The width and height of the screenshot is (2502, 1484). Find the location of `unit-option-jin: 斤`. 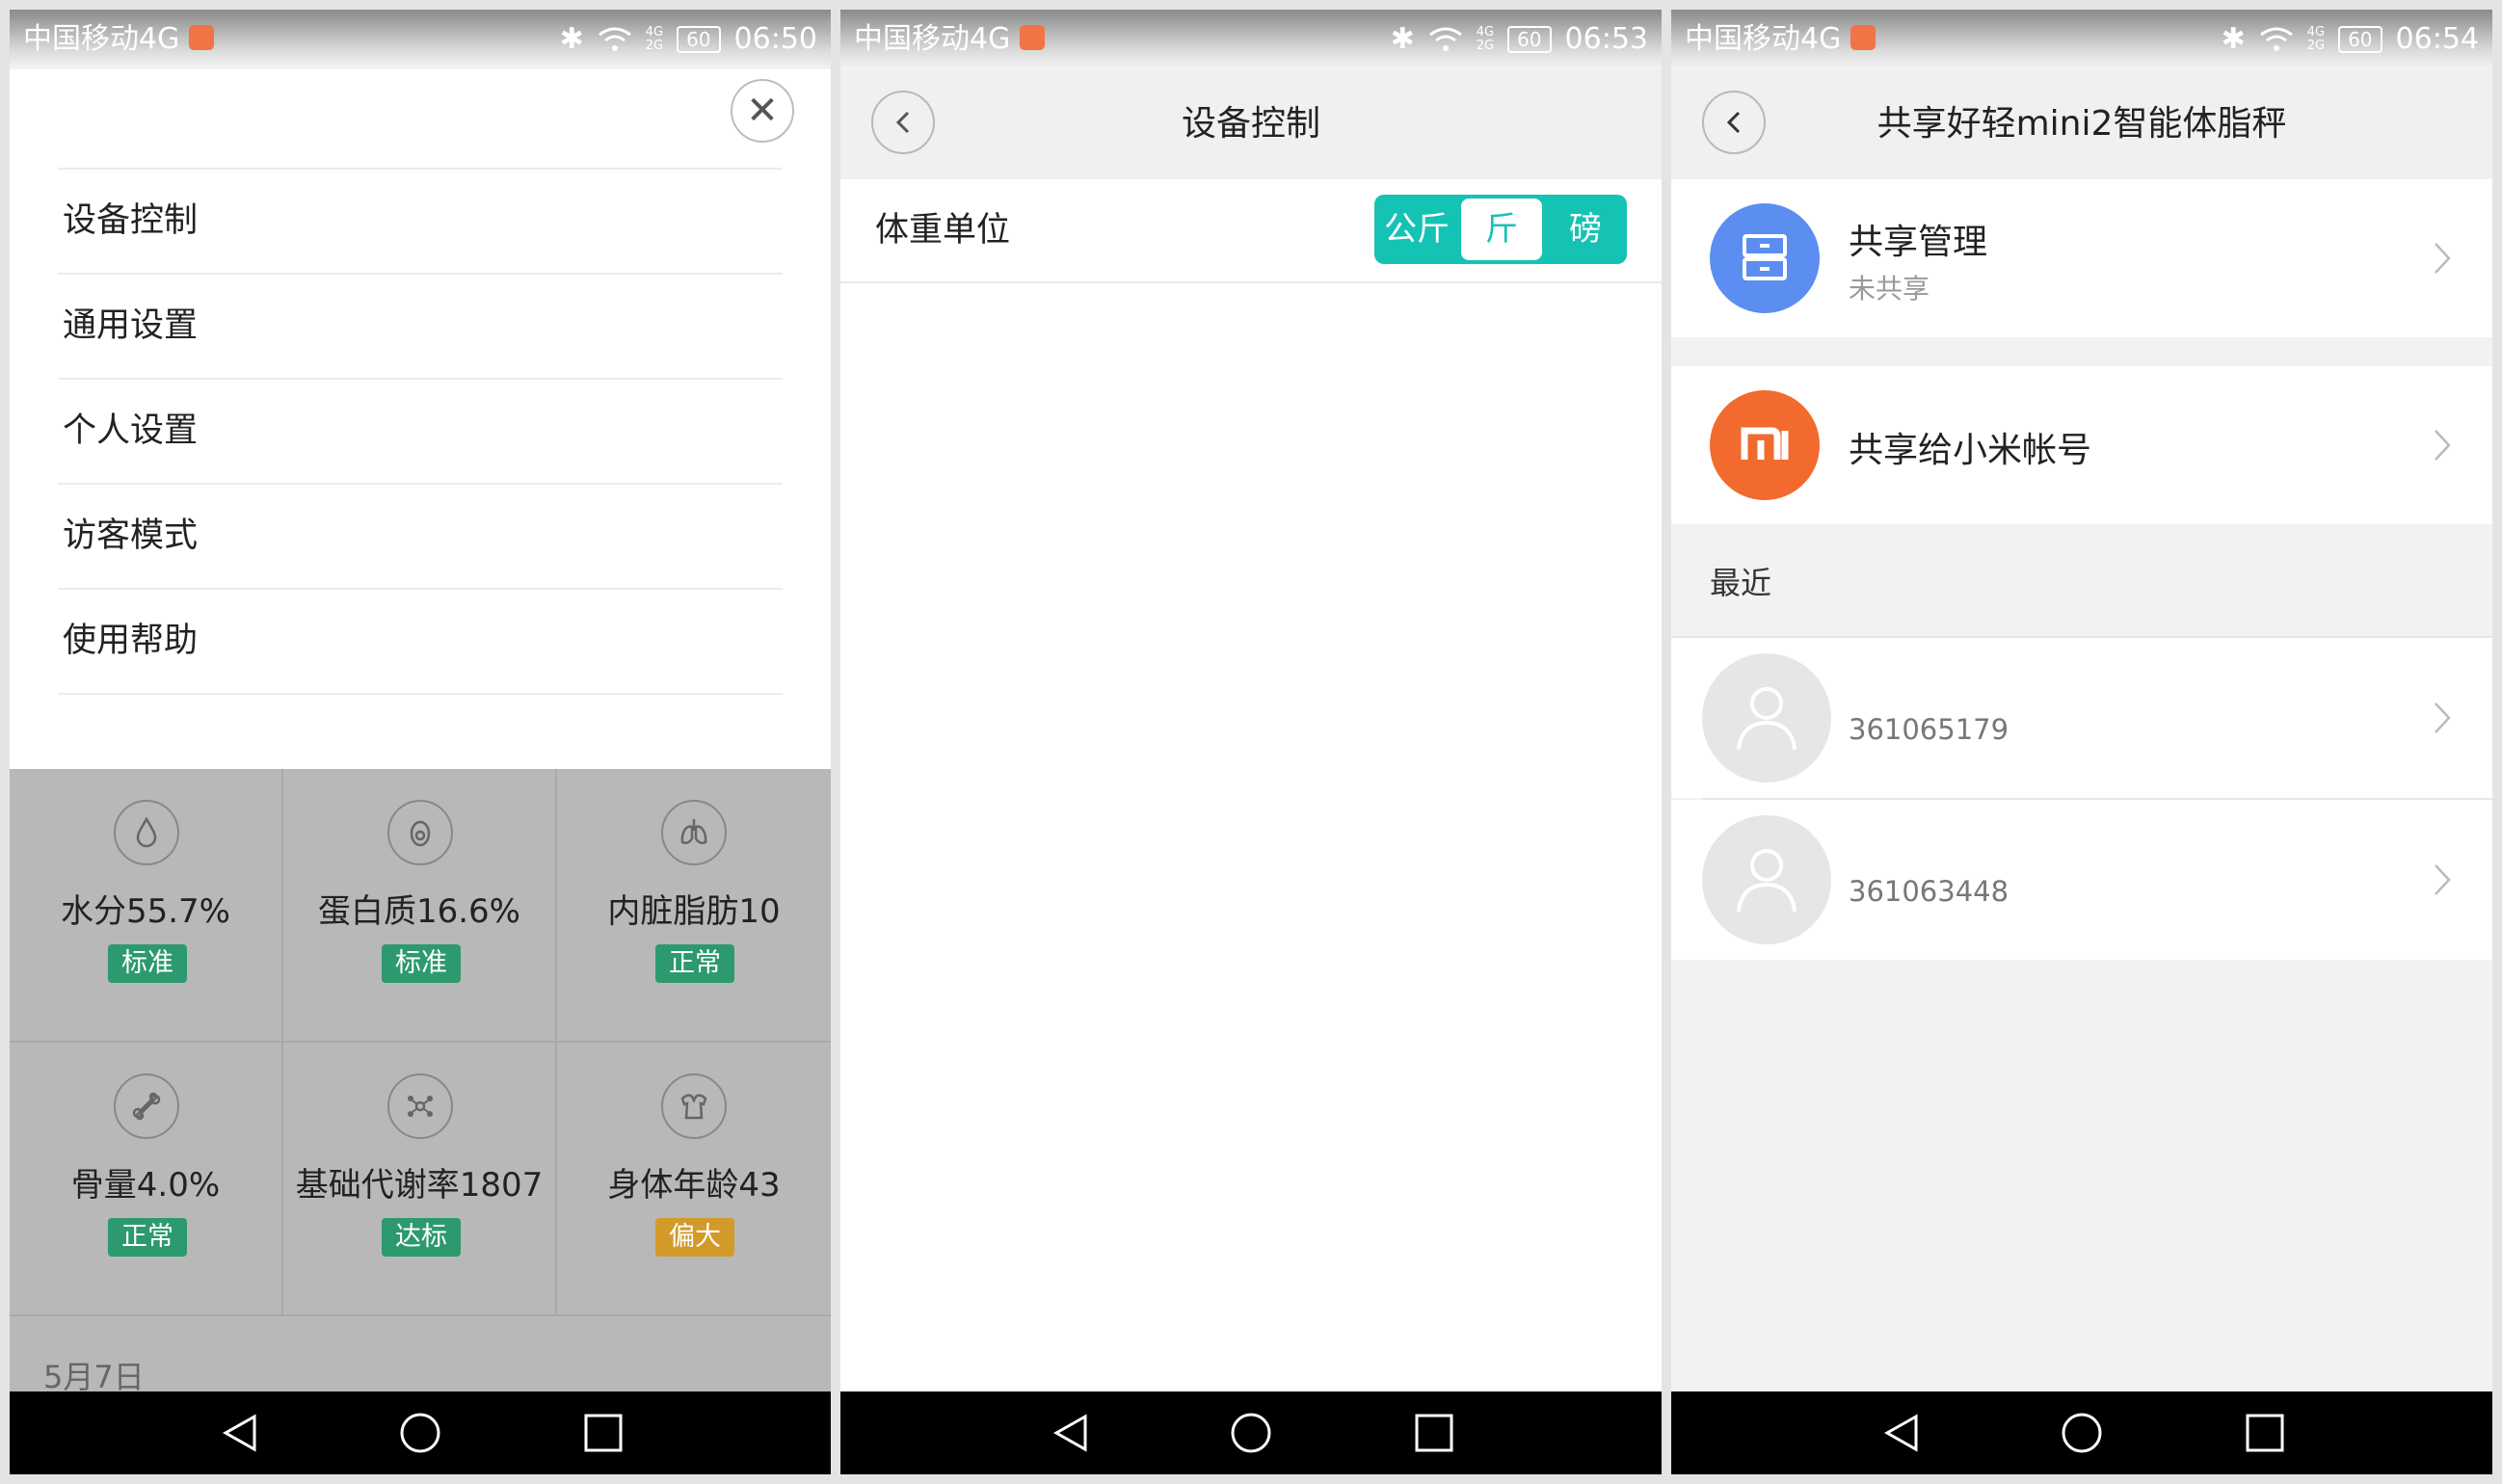

unit-option-jin: 斤 is located at coordinates (1501, 229).